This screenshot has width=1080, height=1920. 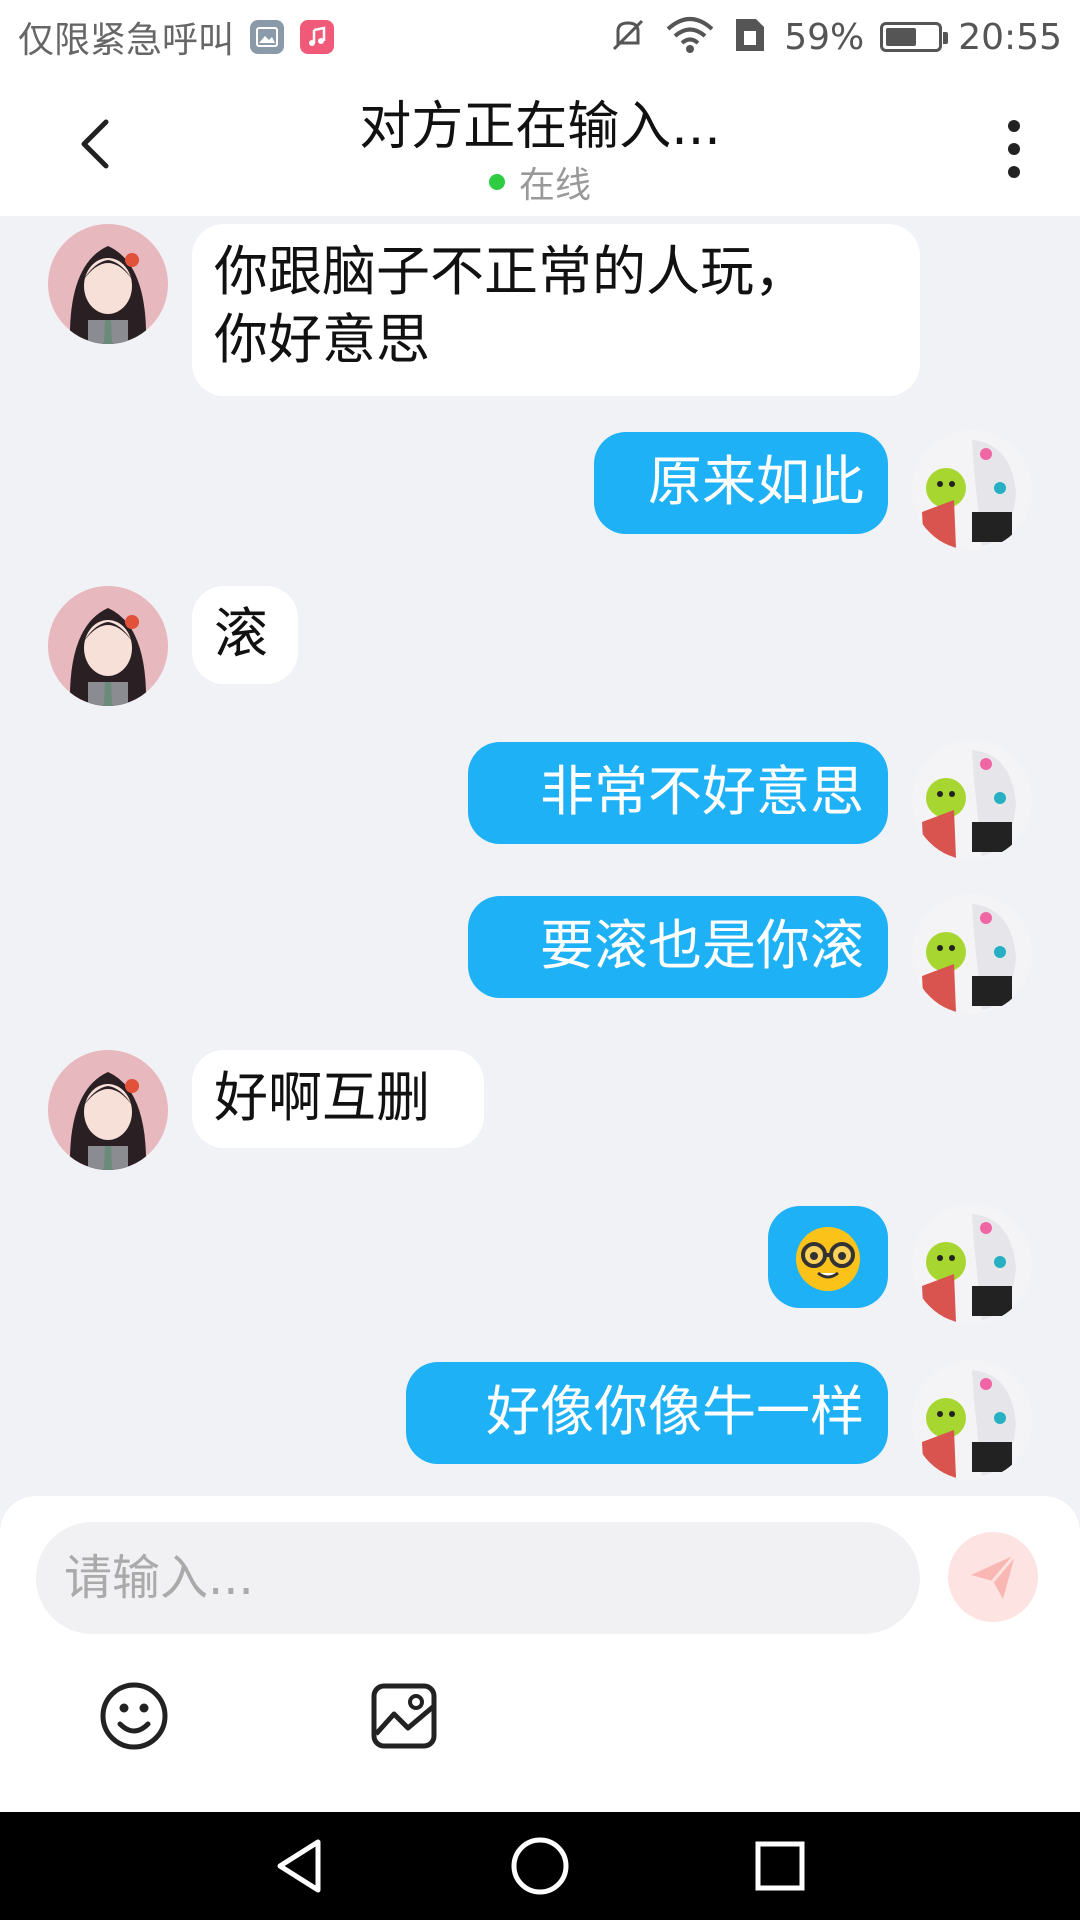 I want to click on image-button, so click(x=404, y=1716).